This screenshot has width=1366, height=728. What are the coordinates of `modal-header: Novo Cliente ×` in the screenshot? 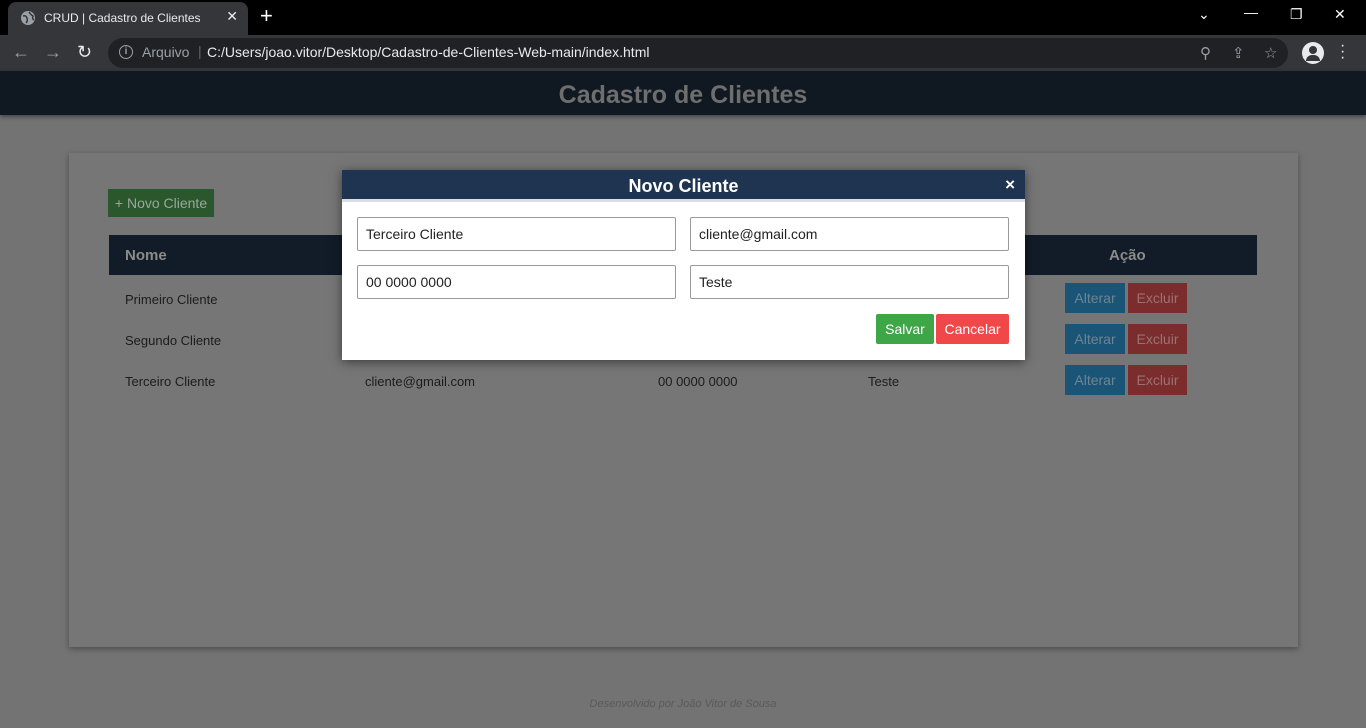 It's located at (683, 186).